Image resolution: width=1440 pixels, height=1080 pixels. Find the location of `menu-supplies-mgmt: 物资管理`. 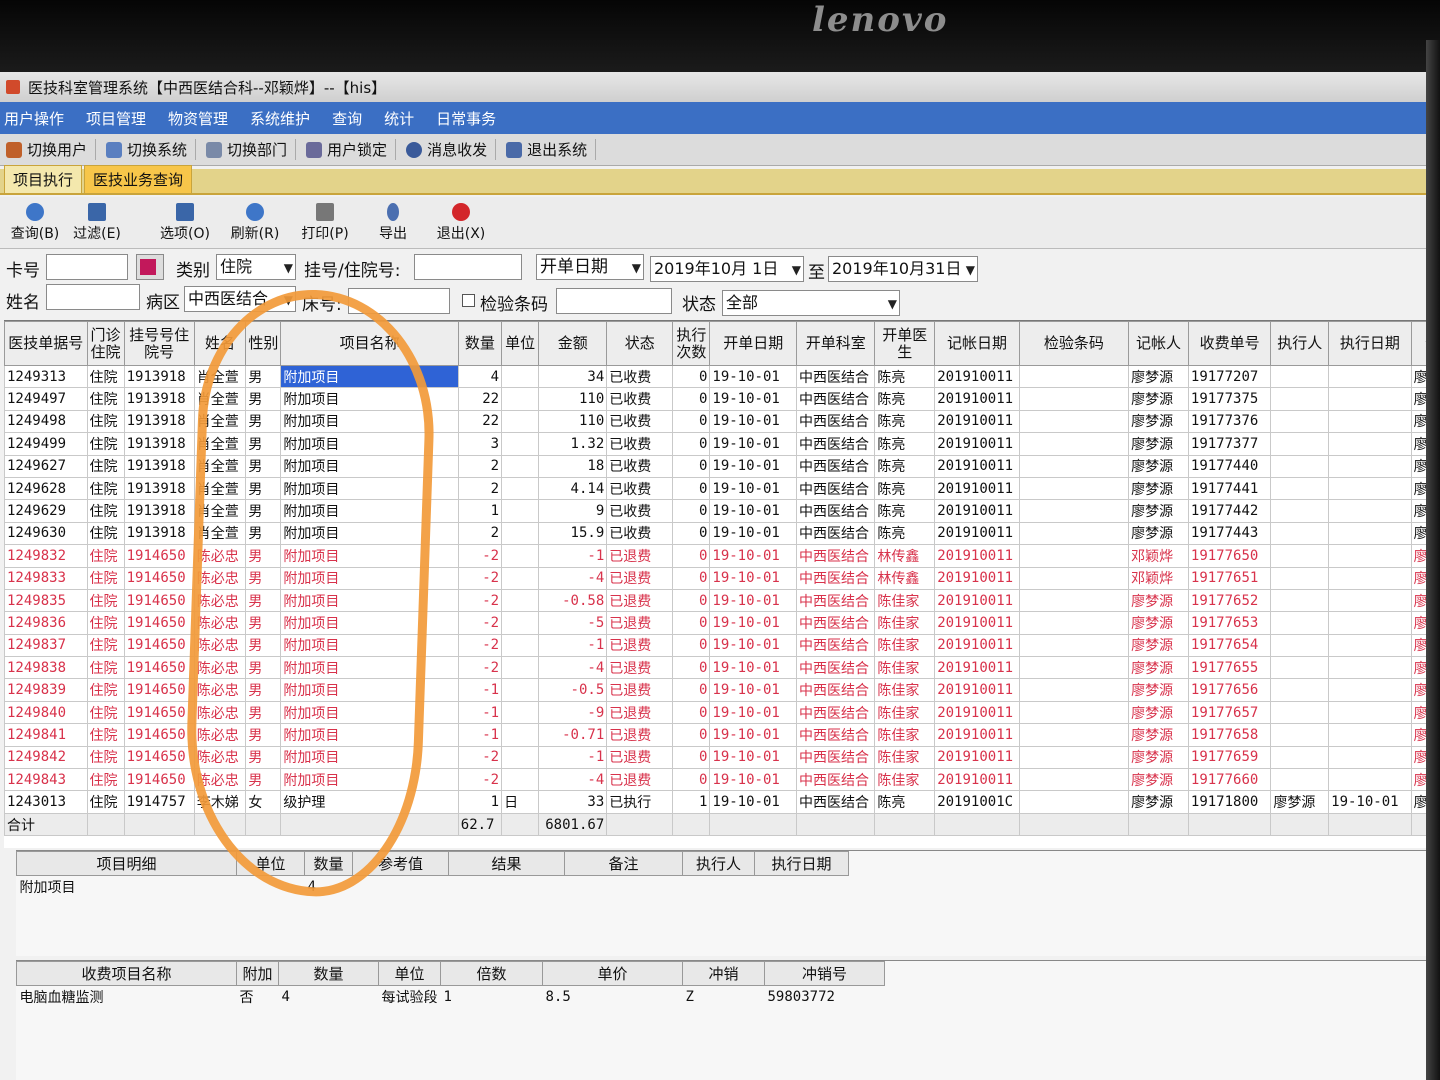

menu-supplies-mgmt: 物资管理 is located at coordinates (198, 118).